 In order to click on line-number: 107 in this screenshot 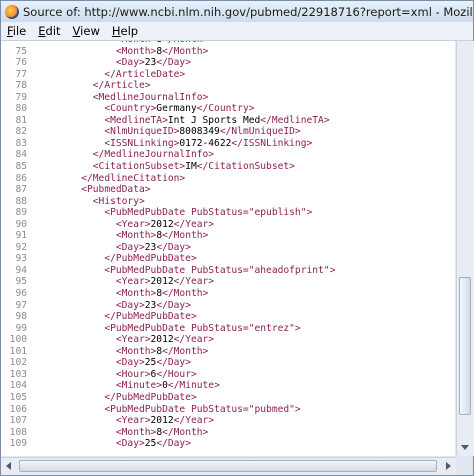, I will do `click(18, 421)`.